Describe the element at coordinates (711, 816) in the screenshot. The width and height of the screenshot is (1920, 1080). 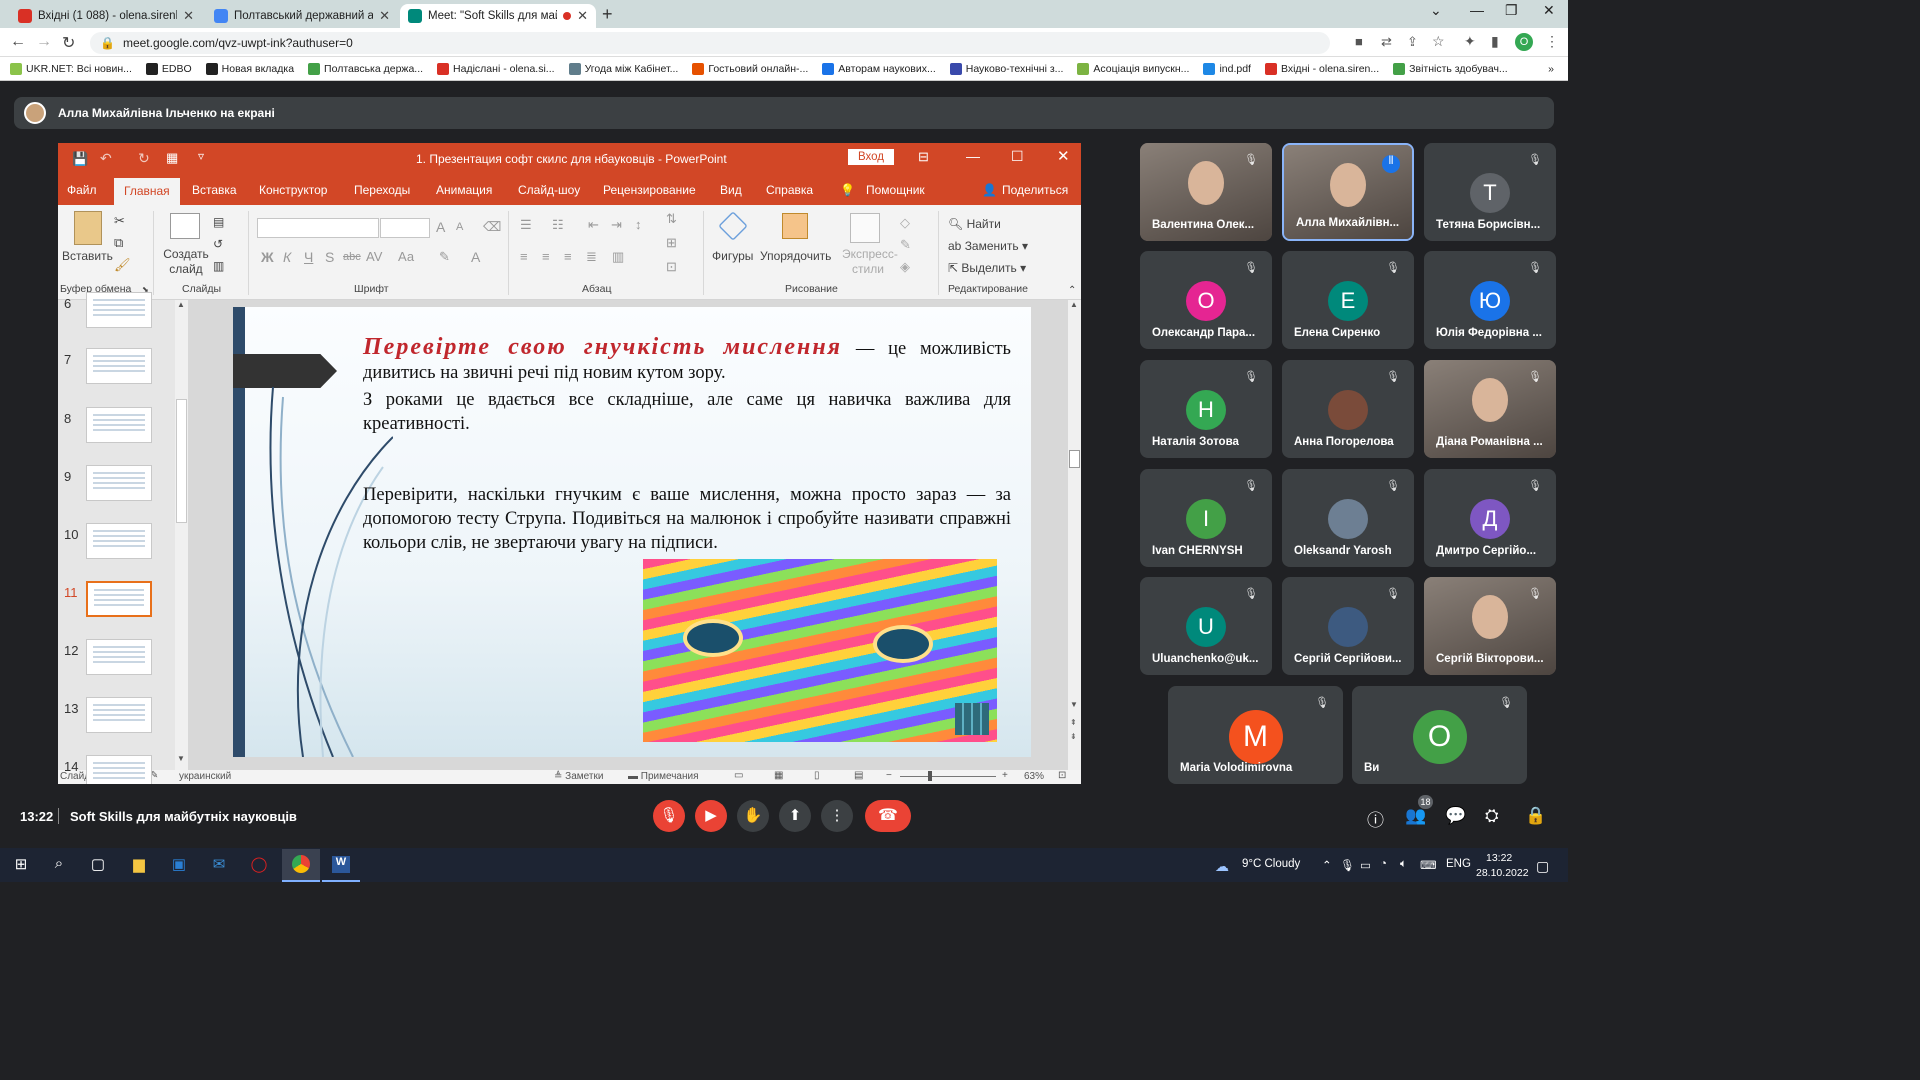
I see `camera-off-button: ▶` at that location.